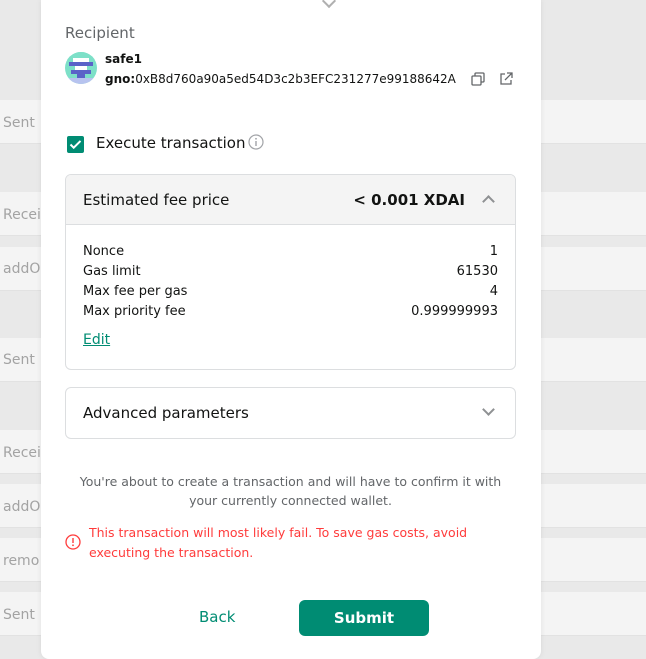 The image size is (646, 659). Describe the element at coordinates (21, 561) in the screenshot. I see `list-item-label: remo` at that location.